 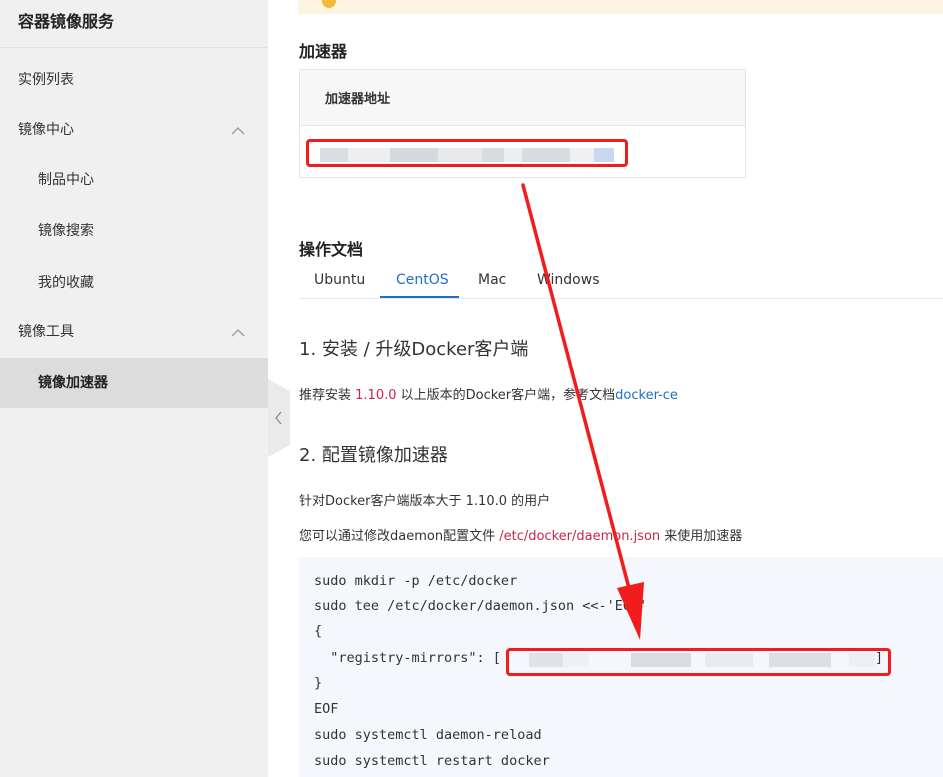 What do you see at coordinates (506, 395) in the screenshot?
I see `step1-text-after: 以上版本的Docker客户端，参考文档` at bounding box center [506, 395].